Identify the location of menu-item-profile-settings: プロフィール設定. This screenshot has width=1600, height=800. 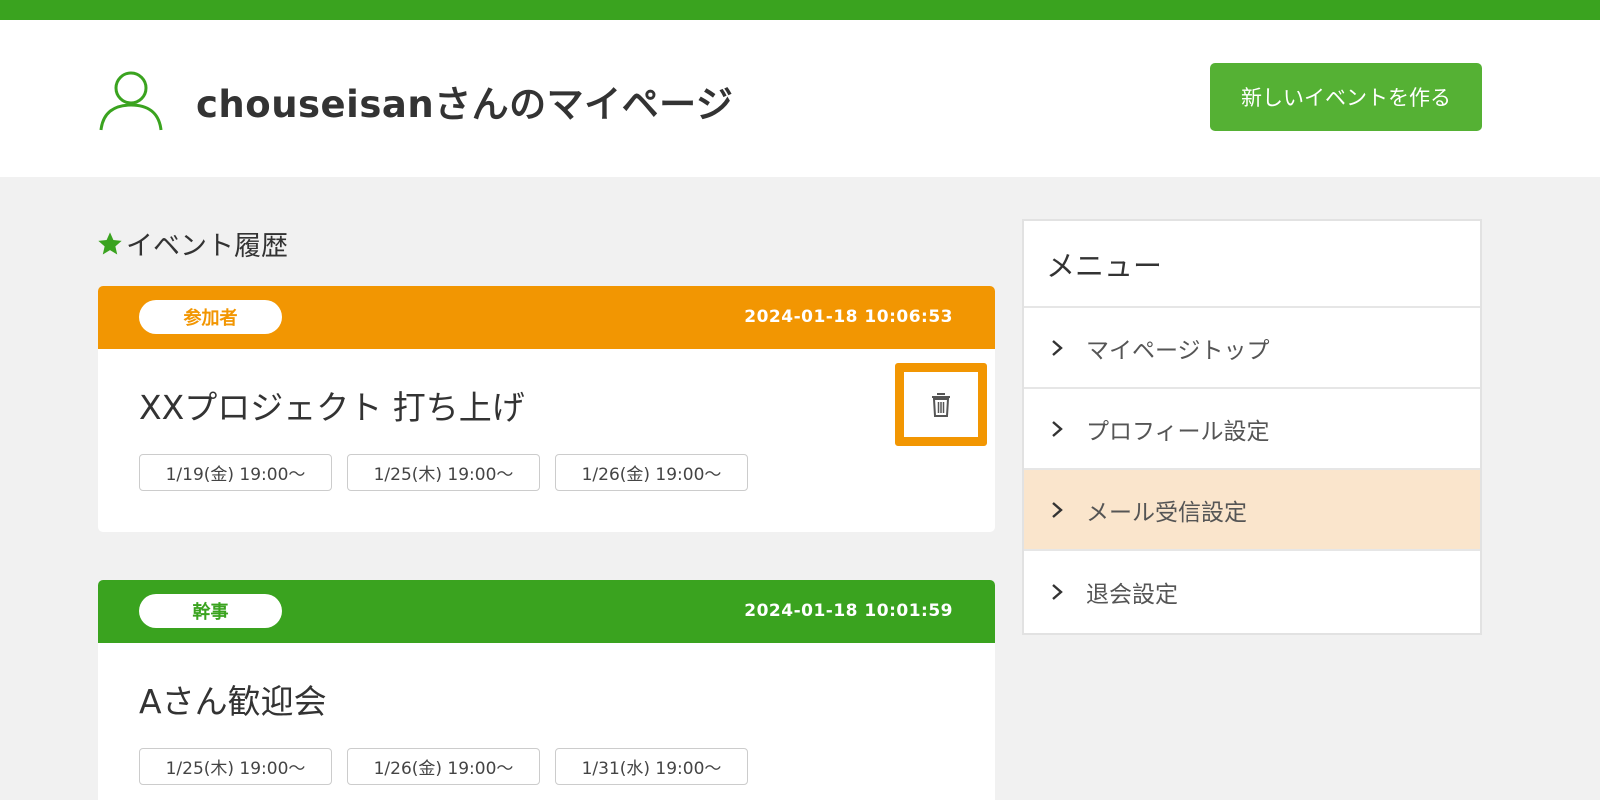
(1252, 429).